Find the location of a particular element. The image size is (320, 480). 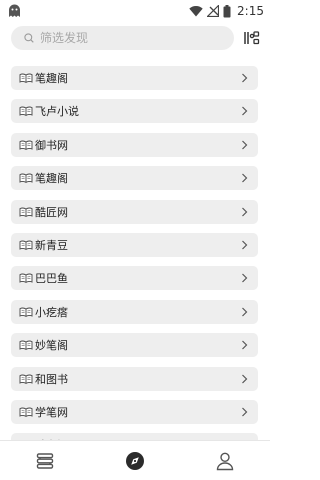

search-box is located at coordinates (122, 38).